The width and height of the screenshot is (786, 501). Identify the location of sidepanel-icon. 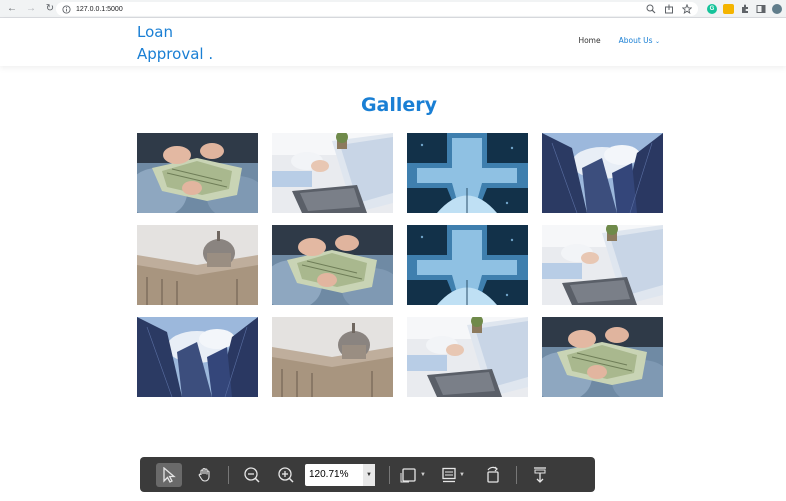
(761, 9).